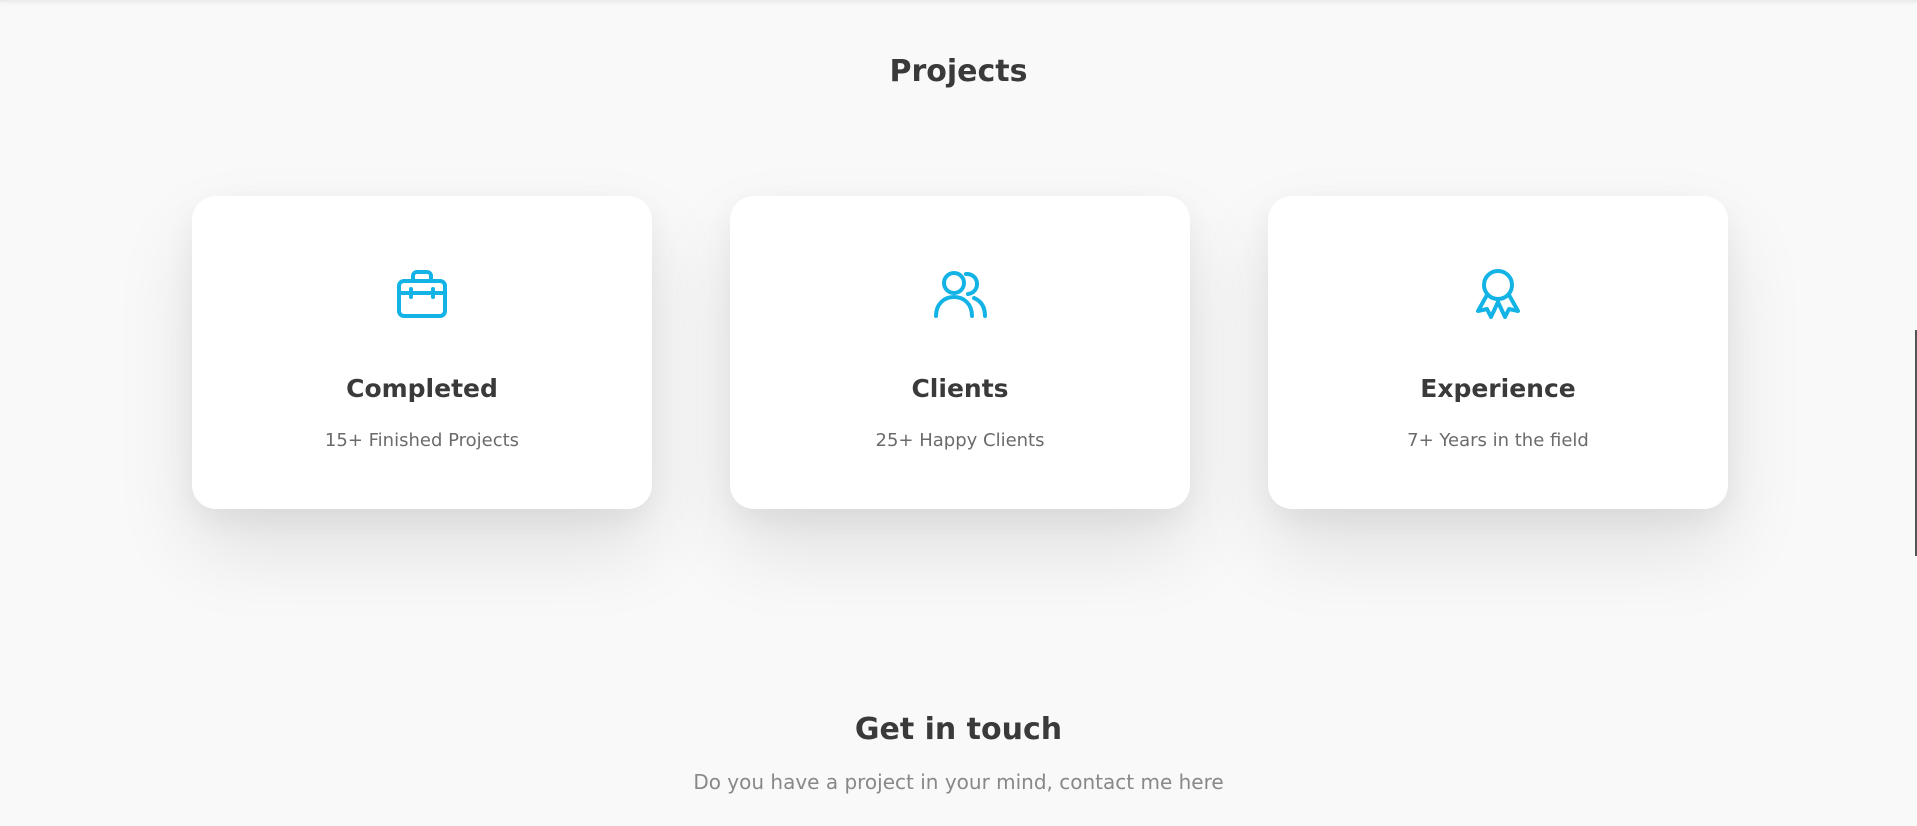 Image resolution: width=1917 pixels, height=826 pixels. I want to click on card-subtitle: 25+ Happy Clients, so click(960, 440).